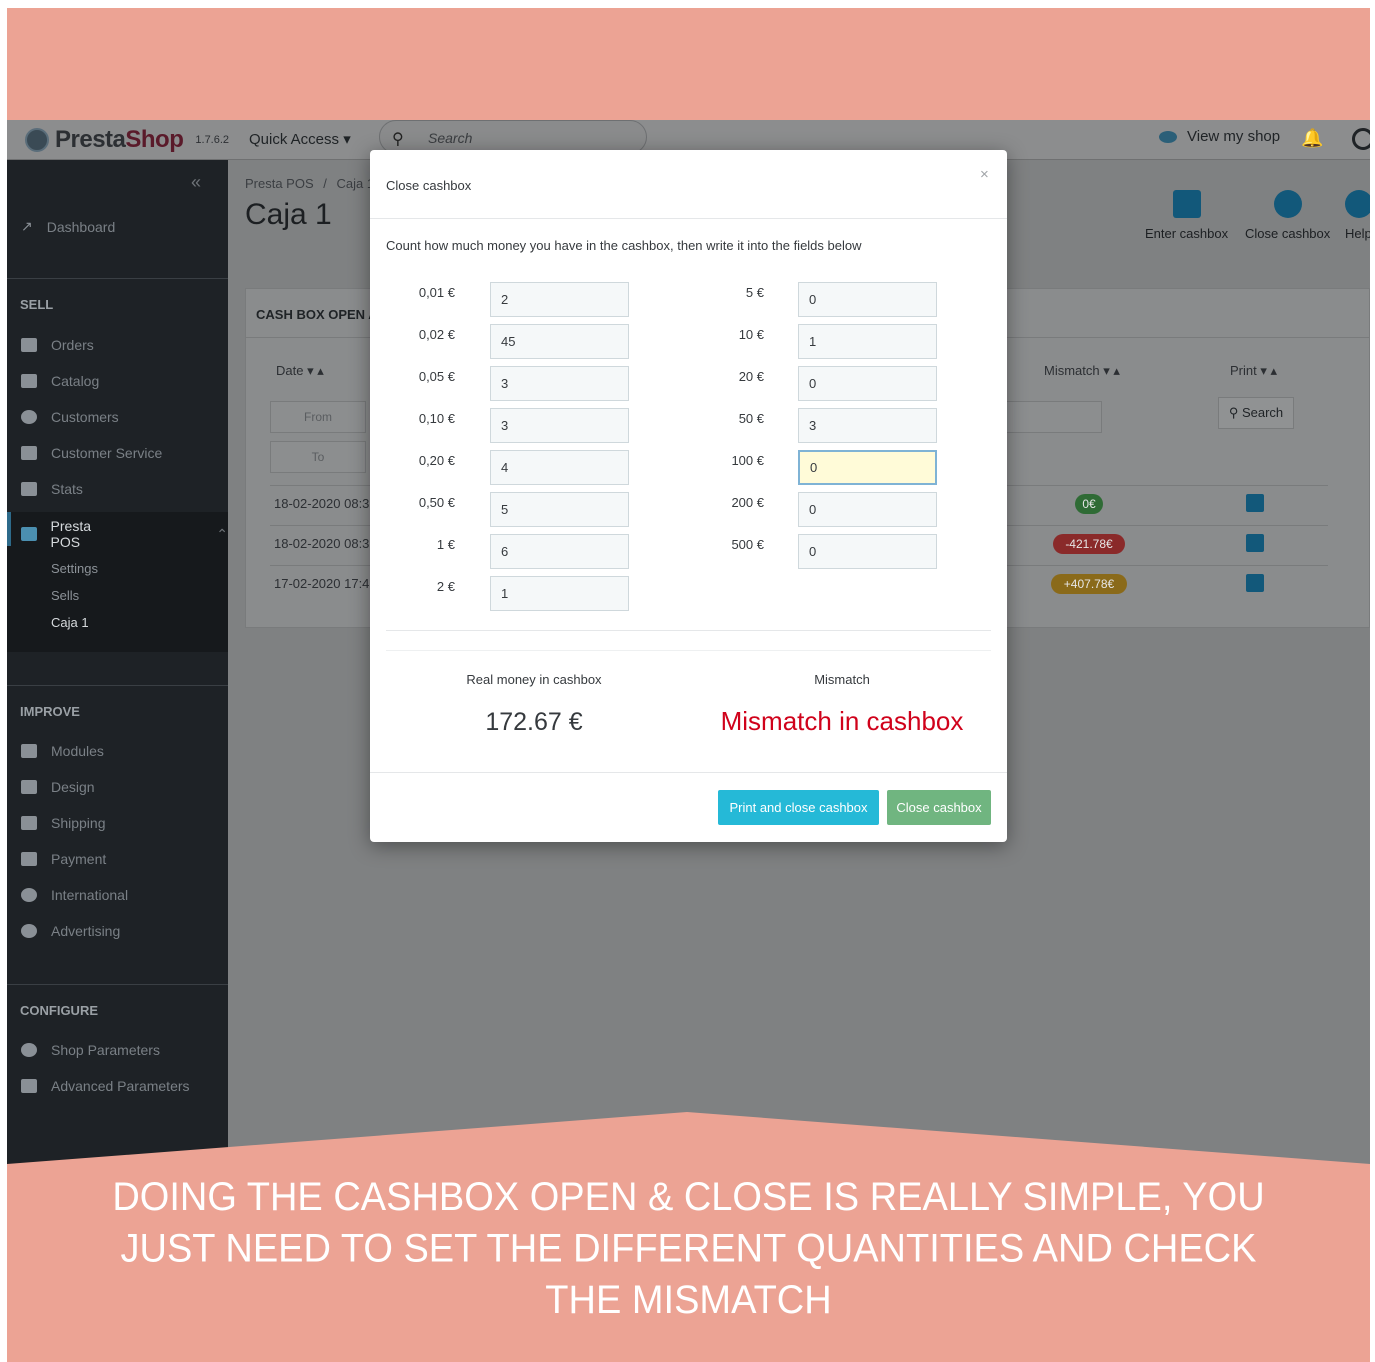 The width and height of the screenshot is (1375, 1362). Describe the element at coordinates (1082, 371) in the screenshot. I see `column-header-mismatch: Mismatch ▾ ▴` at that location.